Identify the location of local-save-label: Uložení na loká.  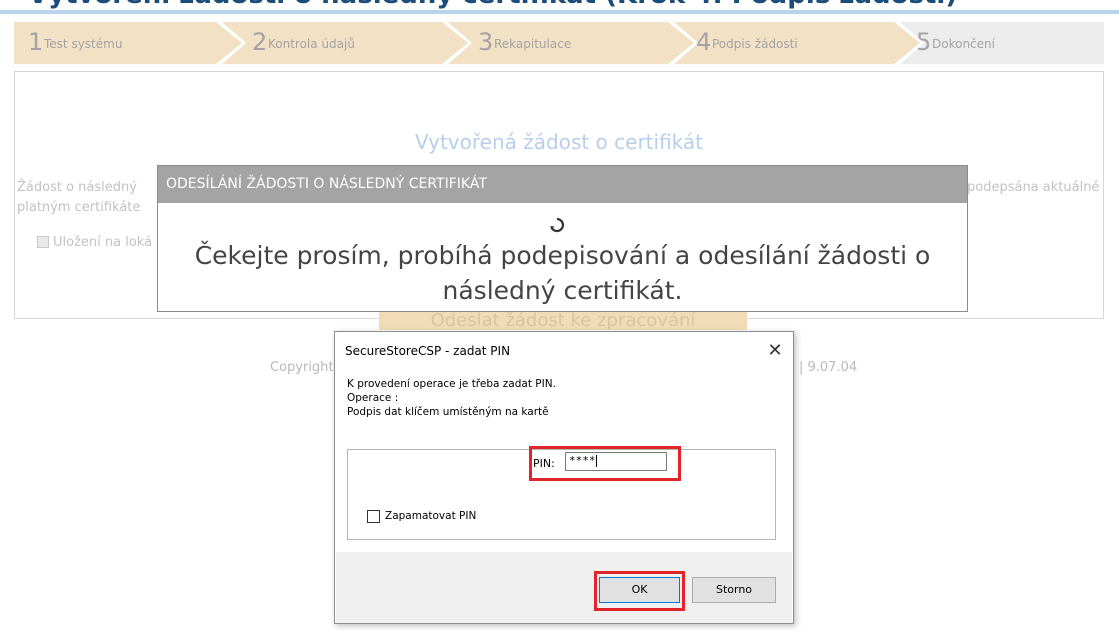
(103, 242).